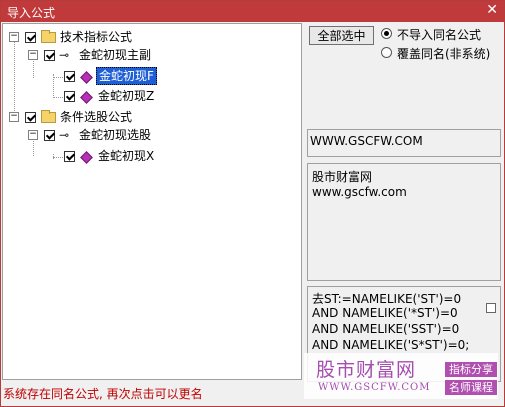 Image resolution: width=505 pixels, height=407 pixels. What do you see at coordinates (386, 52) in the screenshot?
I see `radio-overwrite-same-name` at bounding box center [386, 52].